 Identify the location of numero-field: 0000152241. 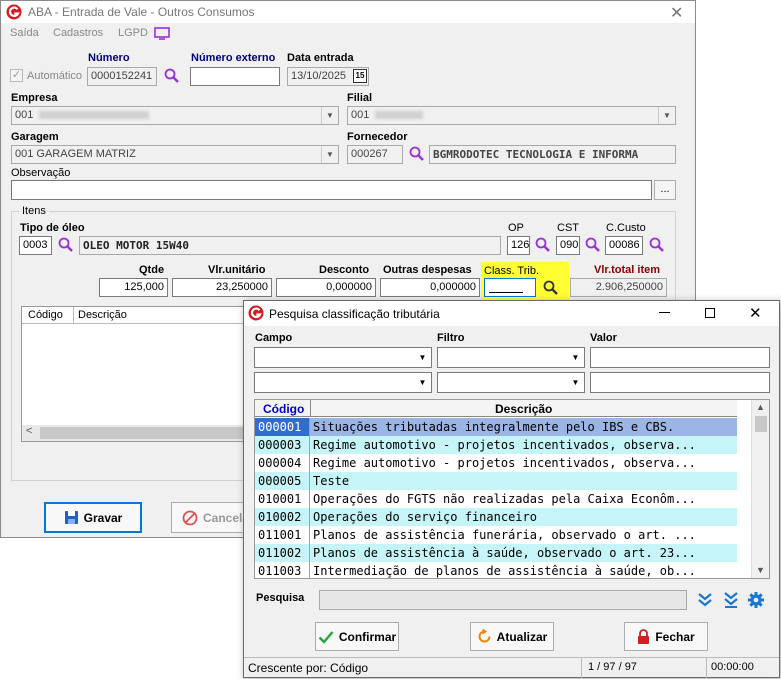
(122, 76).